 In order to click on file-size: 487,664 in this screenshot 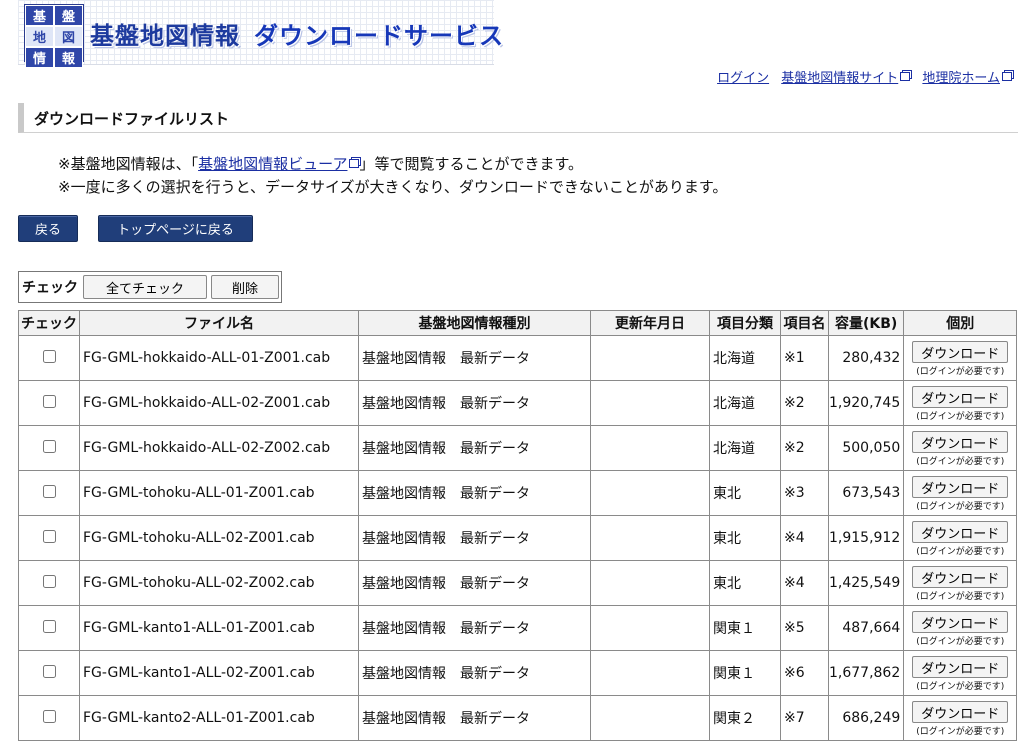, I will do `click(866, 628)`.